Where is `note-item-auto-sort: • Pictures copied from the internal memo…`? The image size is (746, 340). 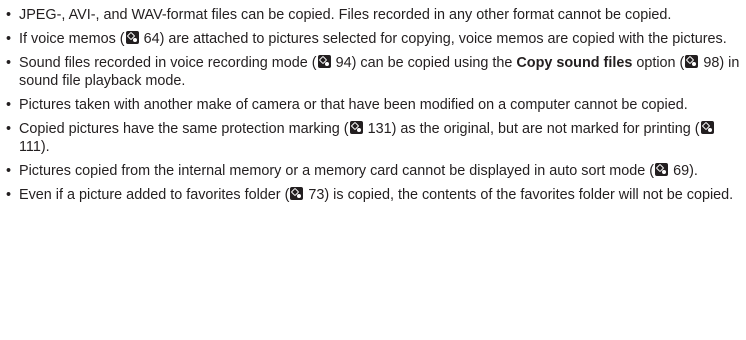
note-item-auto-sort: • Pictures copied from the internal memo… is located at coordinates (373, 171).